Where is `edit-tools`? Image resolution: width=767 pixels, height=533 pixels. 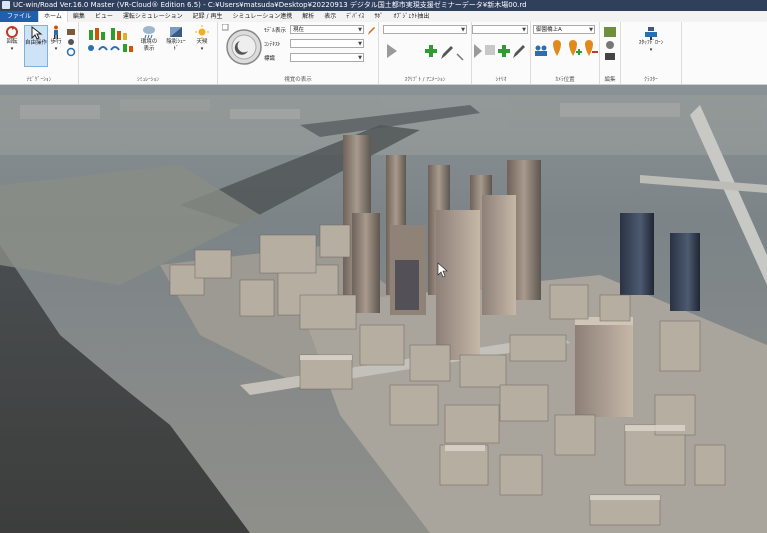 edit-tools is located at coordinates (610, 43).